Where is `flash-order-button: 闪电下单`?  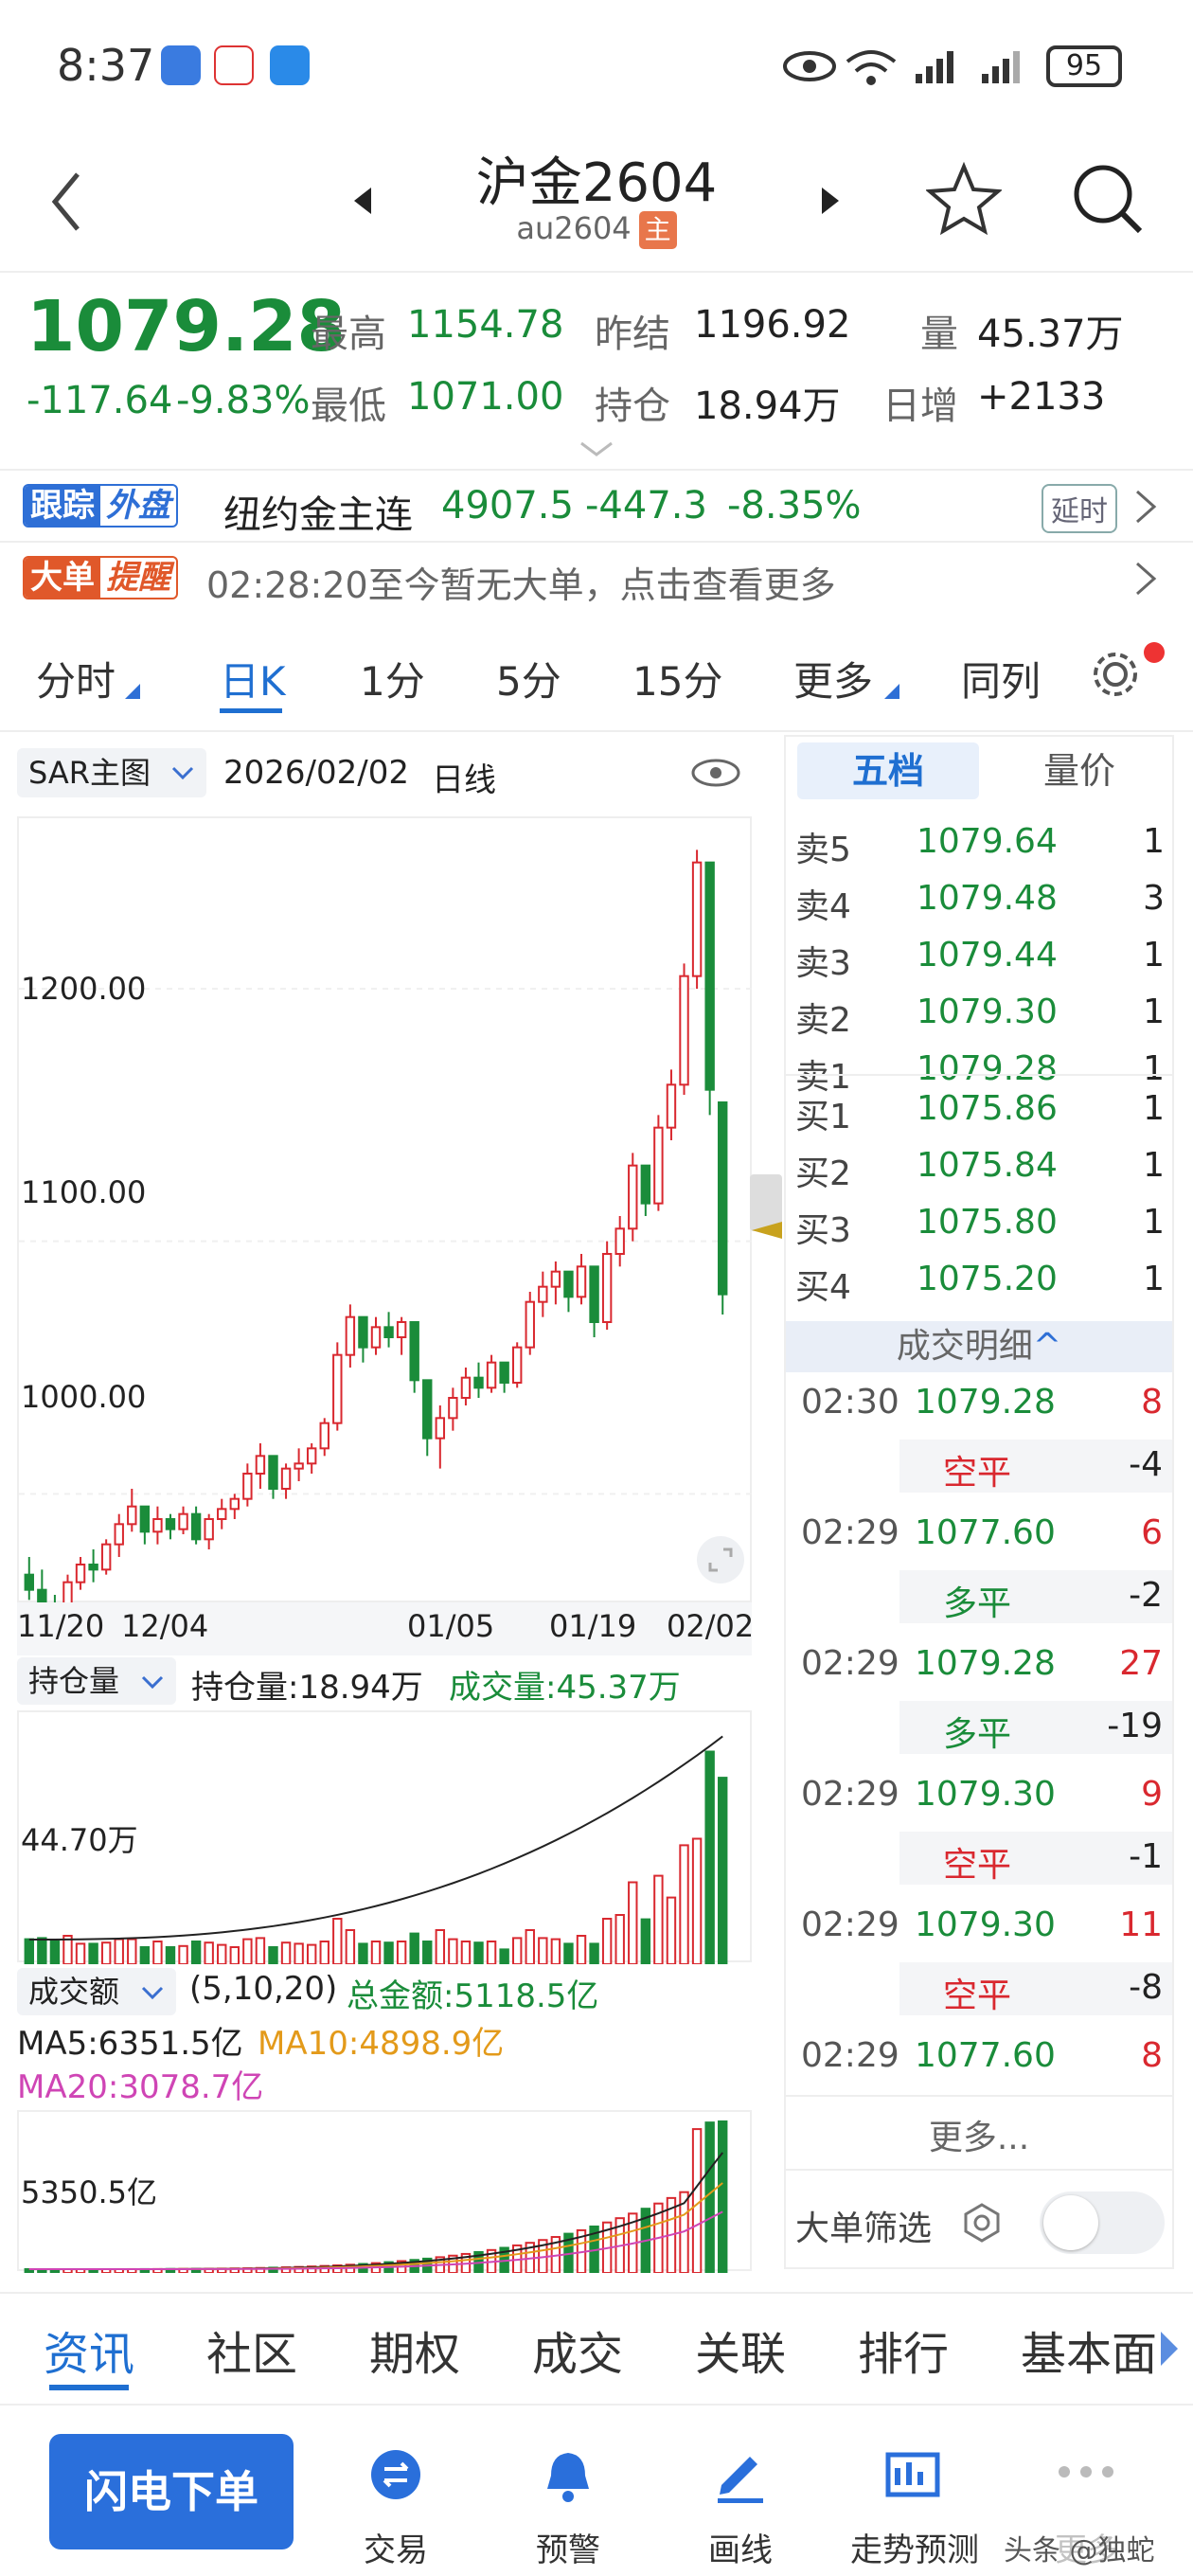
flash-order-button: 闪电下单 is located at coordinates (171, 2491).